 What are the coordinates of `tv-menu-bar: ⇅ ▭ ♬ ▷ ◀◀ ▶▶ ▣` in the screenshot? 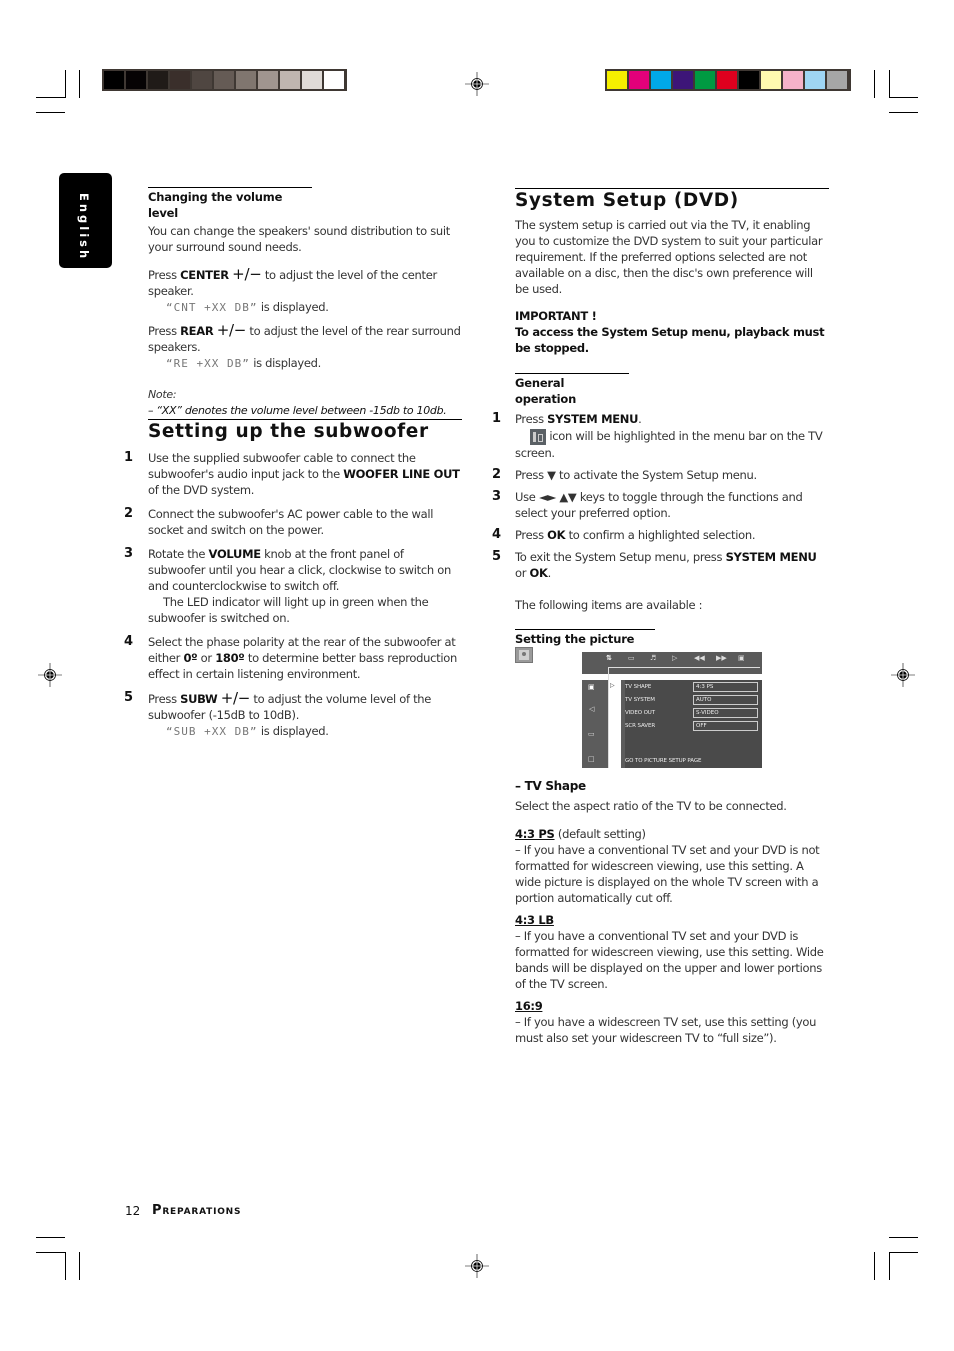 It's located at (672, 666).